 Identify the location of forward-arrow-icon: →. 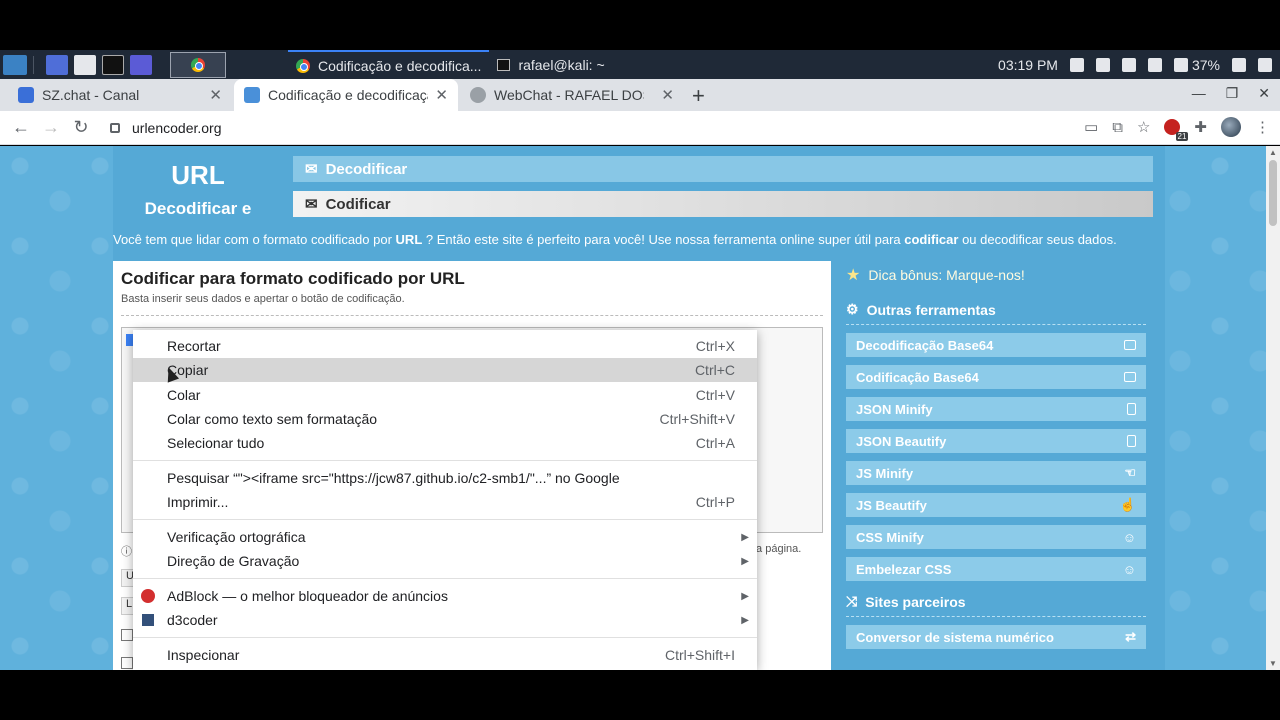
(51, 127).